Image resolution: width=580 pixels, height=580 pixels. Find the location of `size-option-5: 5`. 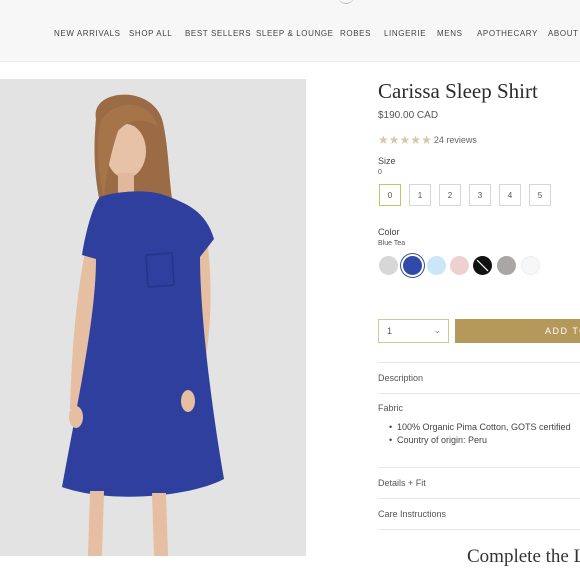

size-option-5: 5 is located at coordinates (540, 195).